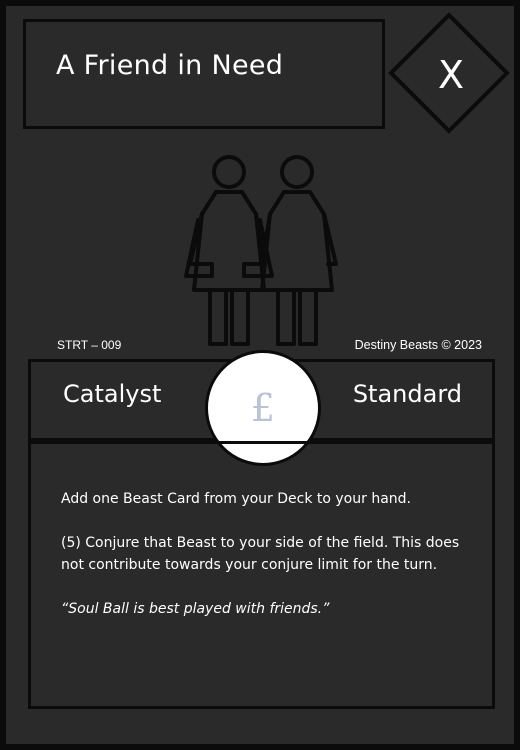 The image size is (520, 750). Describe the element at coordinates (170, 65) in the screenshot. I see `card-title: A Friend in Need` at that location.